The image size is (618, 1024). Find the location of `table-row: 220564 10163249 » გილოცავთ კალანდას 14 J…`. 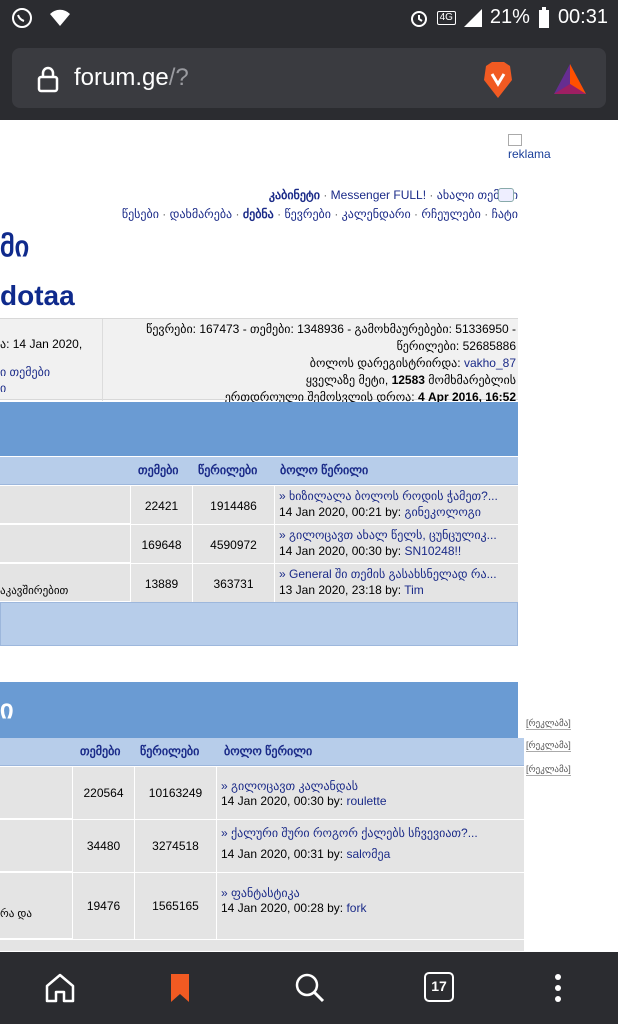

table-row: 220564 10163249 » გილოცავთ კალანდას 14 J… is located at coordinates (262, 793).